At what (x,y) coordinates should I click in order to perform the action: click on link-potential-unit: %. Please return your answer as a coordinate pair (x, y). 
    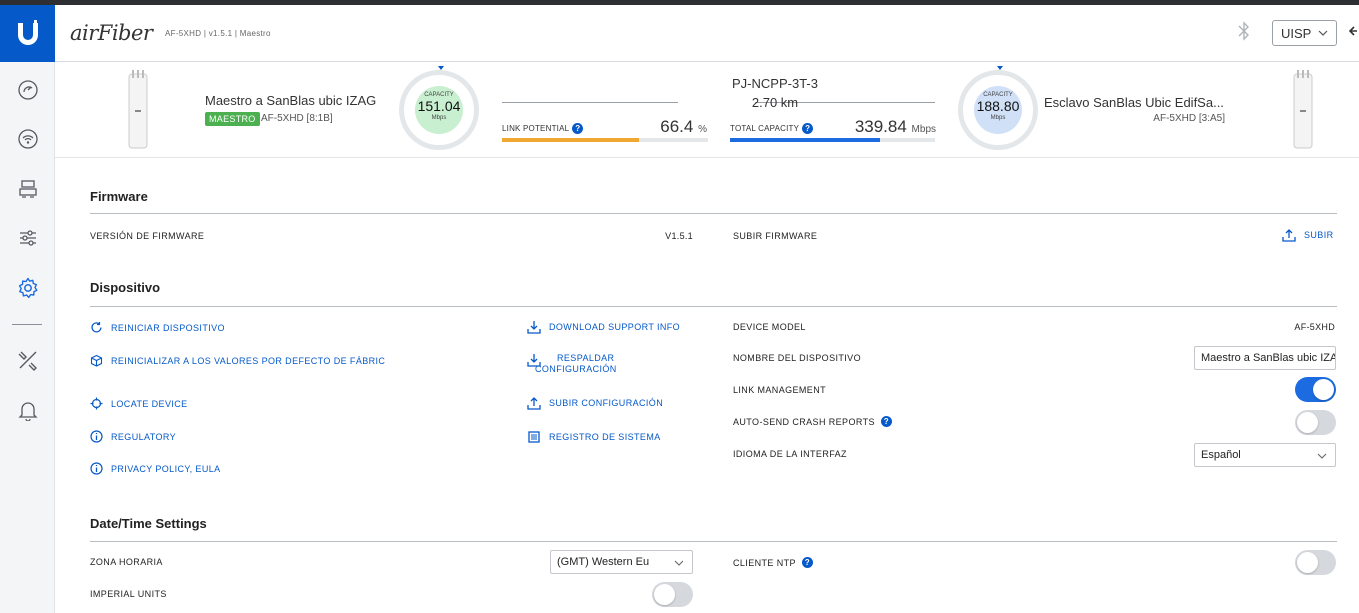
    Looking at the image, I should click on (702, 129).